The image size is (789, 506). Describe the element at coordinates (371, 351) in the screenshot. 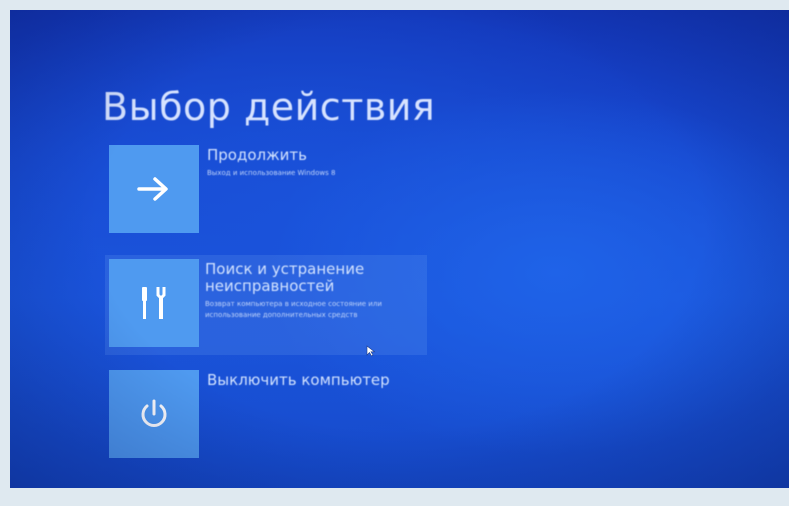

I see `mouse-pointer-icon` at that location.